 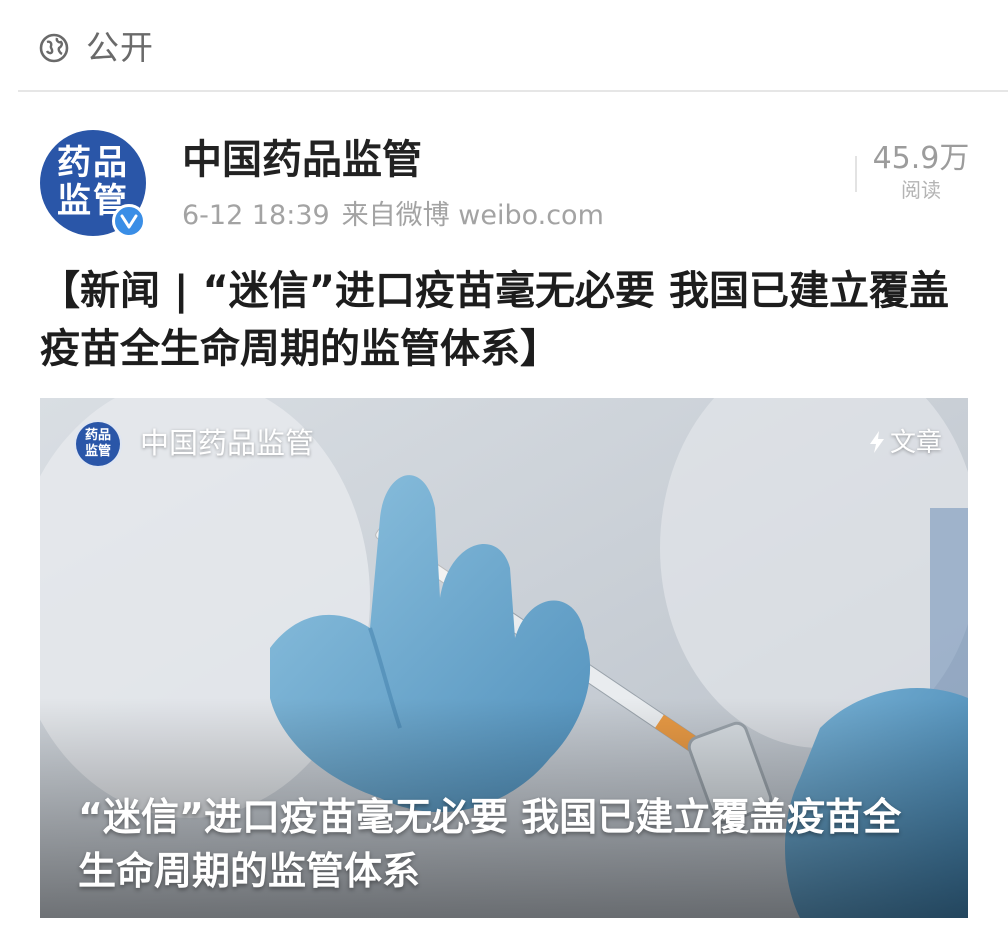 What do you see at coordinates (98, 444) in the screenshot?
I see `card-source-avatar: 药品 监管` at bounding box center [98, 444].